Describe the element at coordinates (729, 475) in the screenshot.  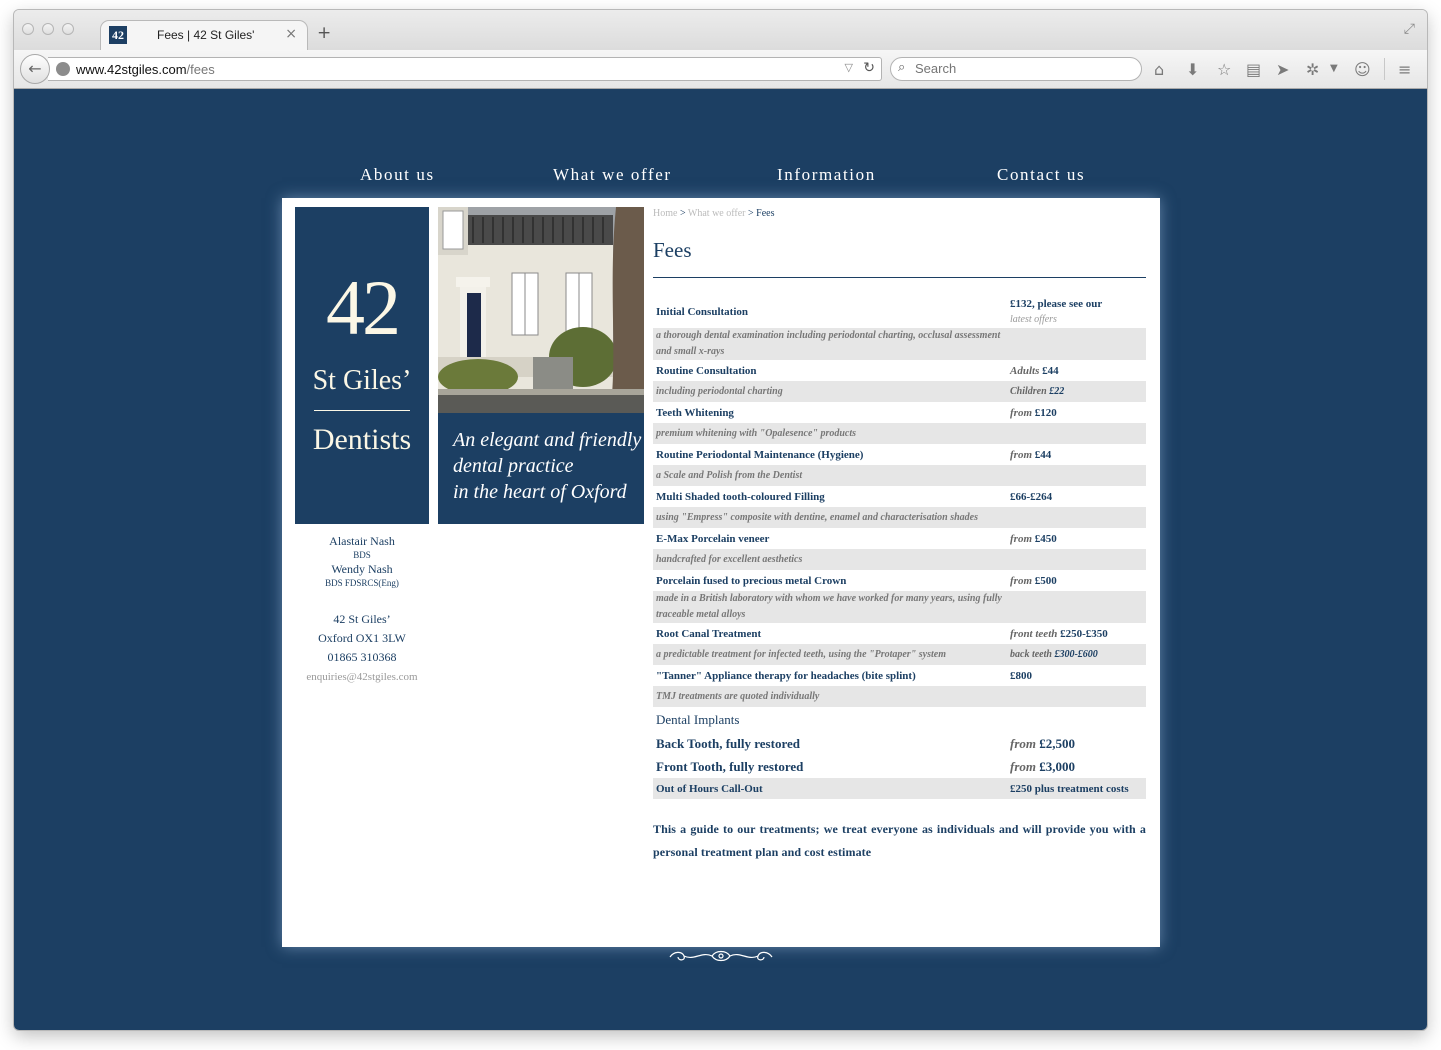
I see `fee-treatment: a Scale and Polish from the Dentist` at that location.